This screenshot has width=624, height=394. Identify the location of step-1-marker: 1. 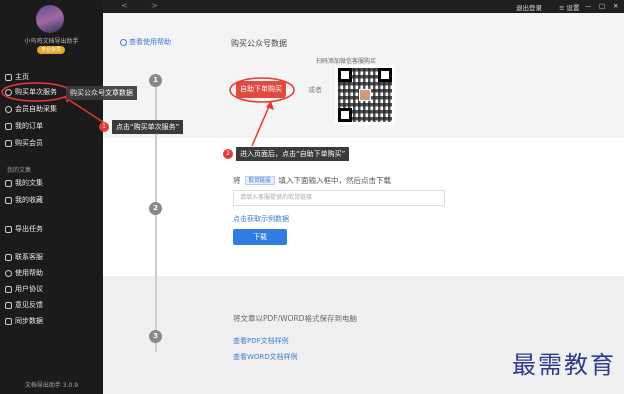
(155, 80).